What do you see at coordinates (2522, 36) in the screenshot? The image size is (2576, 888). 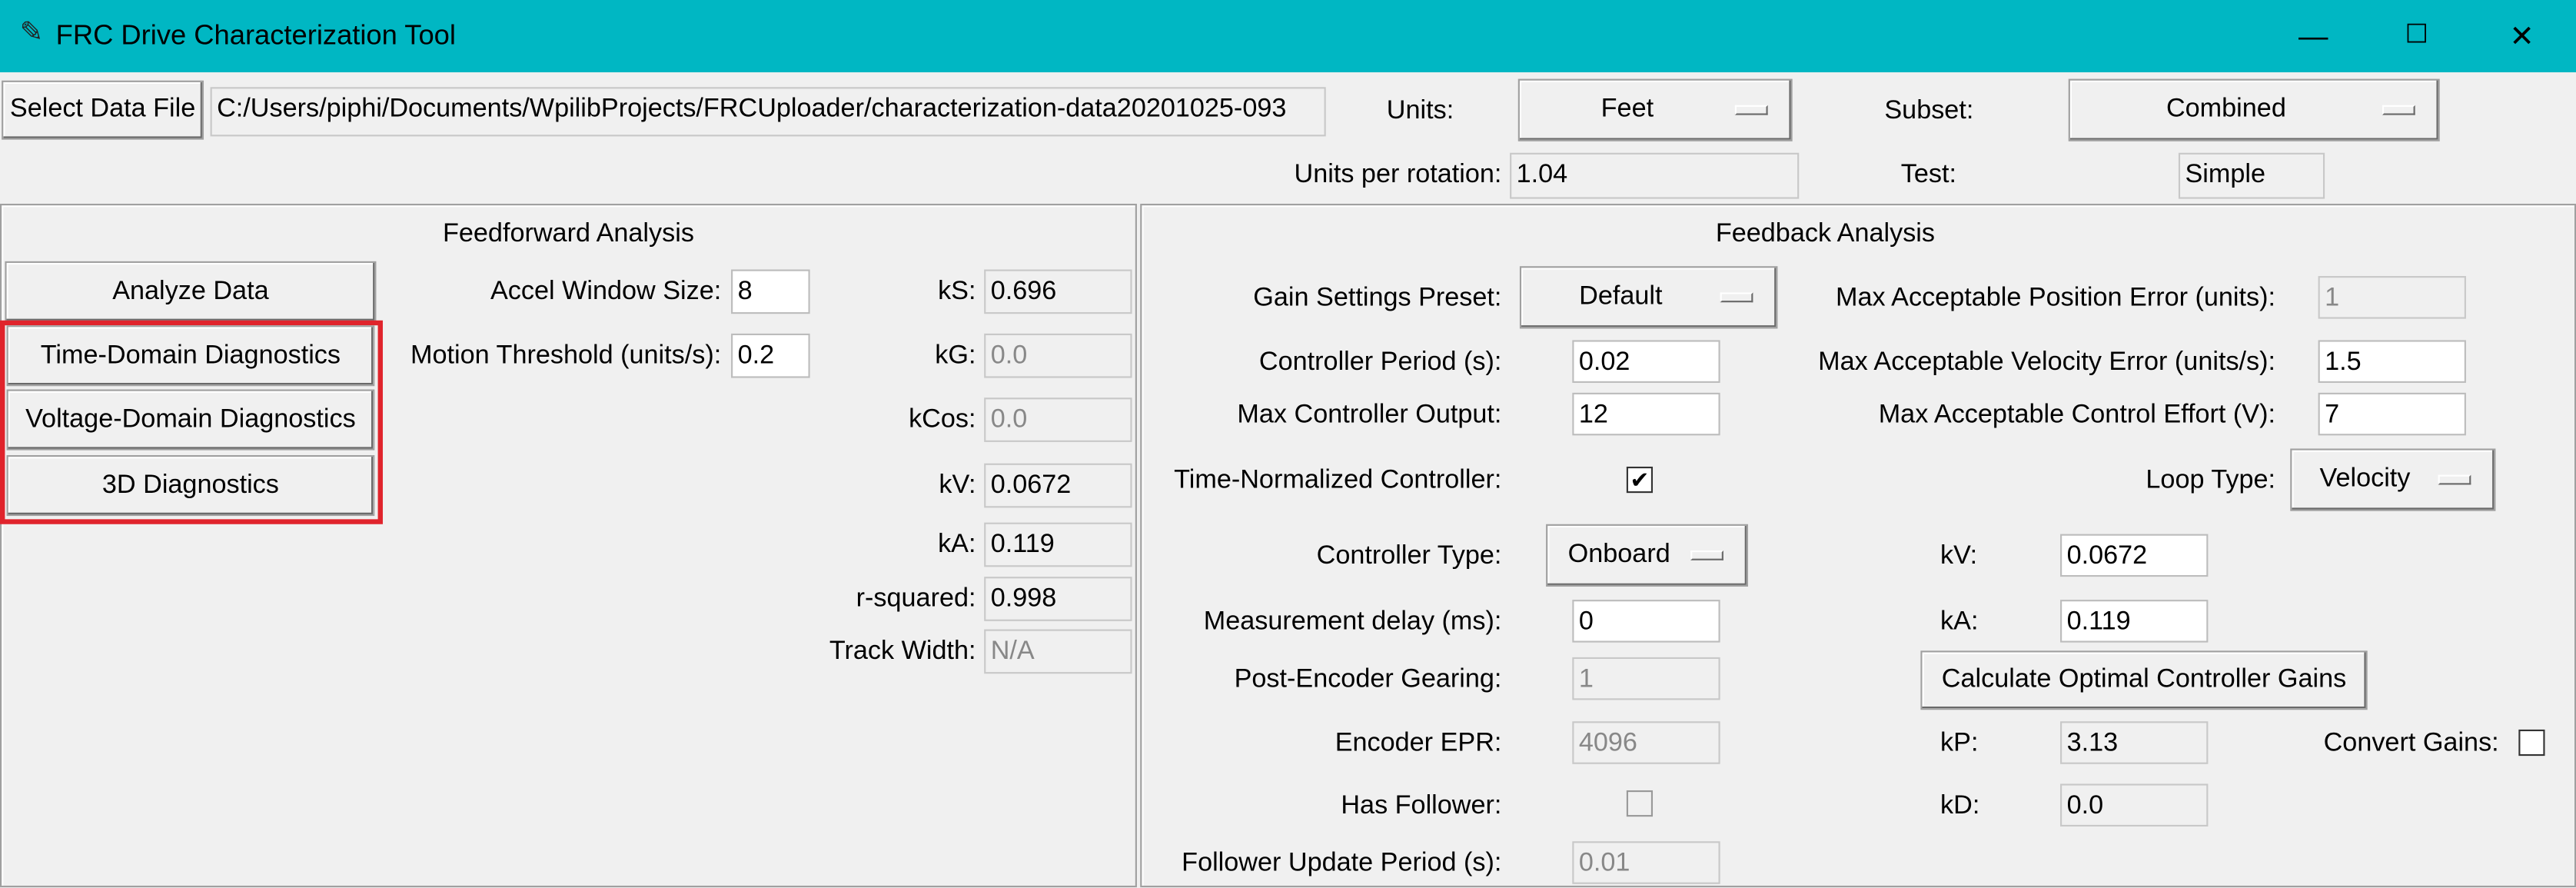 I see `close-icon: ✕` at bounding box center [2522, 36].